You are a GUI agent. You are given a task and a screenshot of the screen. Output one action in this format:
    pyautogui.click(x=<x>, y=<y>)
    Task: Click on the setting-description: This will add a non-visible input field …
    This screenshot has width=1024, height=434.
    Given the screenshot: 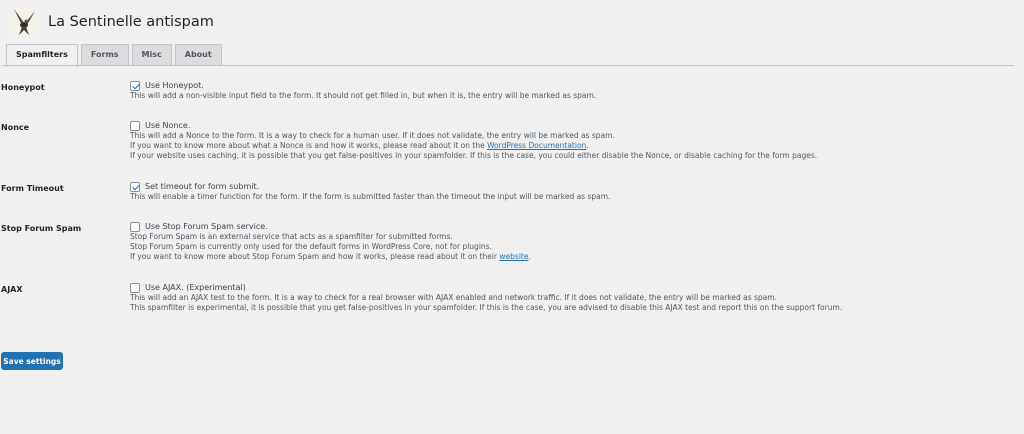 What is the action you would take?
    pyautogui.click(x=363, y=95)
    